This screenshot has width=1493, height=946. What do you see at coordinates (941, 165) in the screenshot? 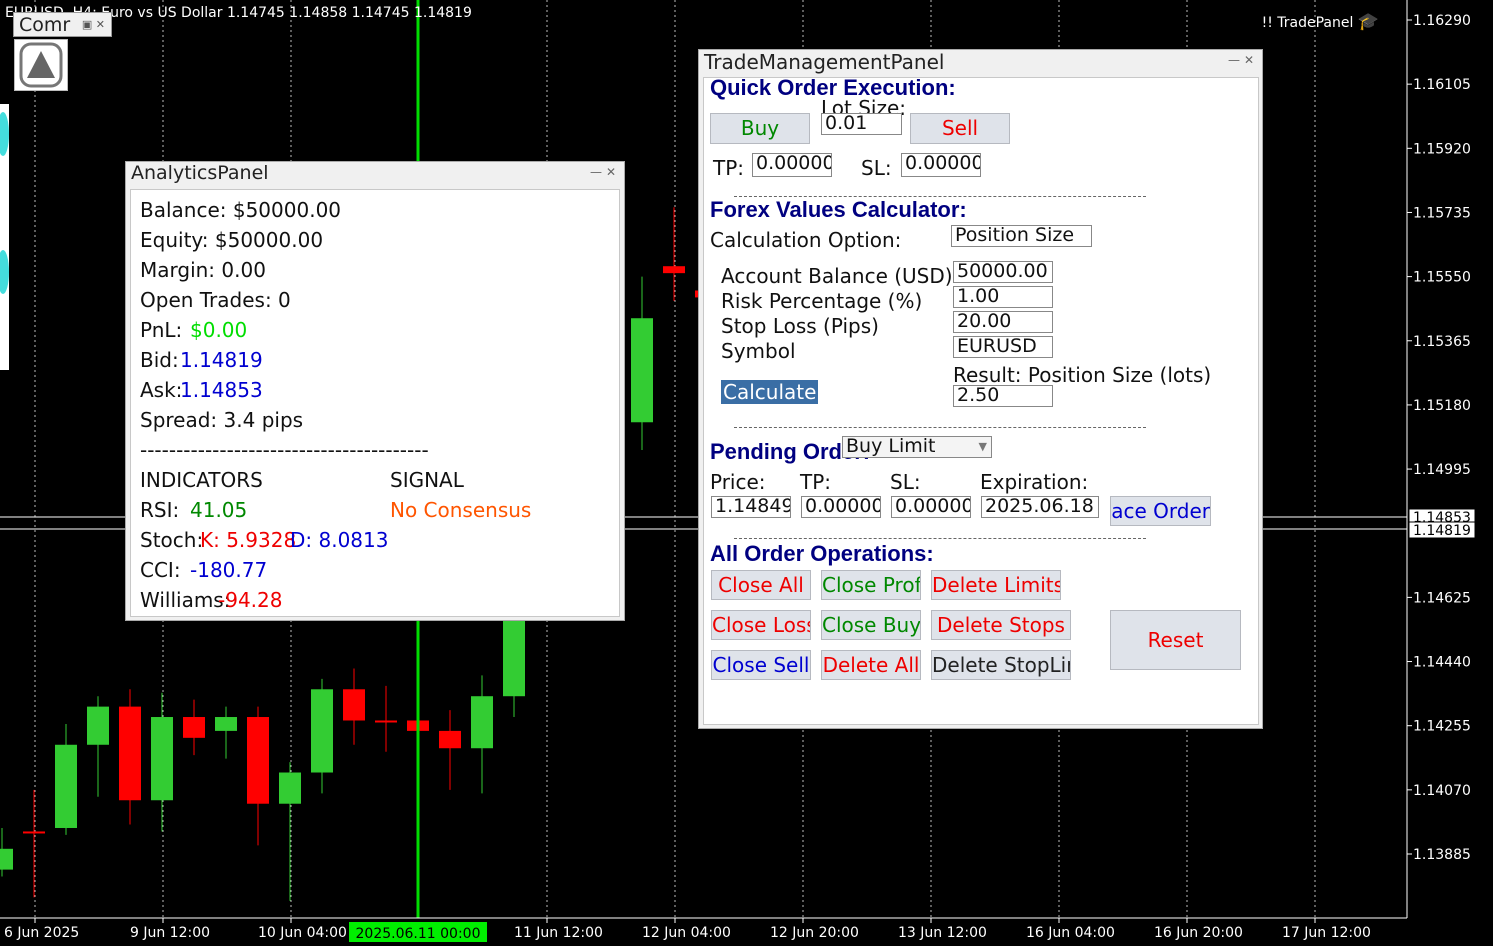
I see `sl-input: 0.00000` at bounding box center [941, 165].